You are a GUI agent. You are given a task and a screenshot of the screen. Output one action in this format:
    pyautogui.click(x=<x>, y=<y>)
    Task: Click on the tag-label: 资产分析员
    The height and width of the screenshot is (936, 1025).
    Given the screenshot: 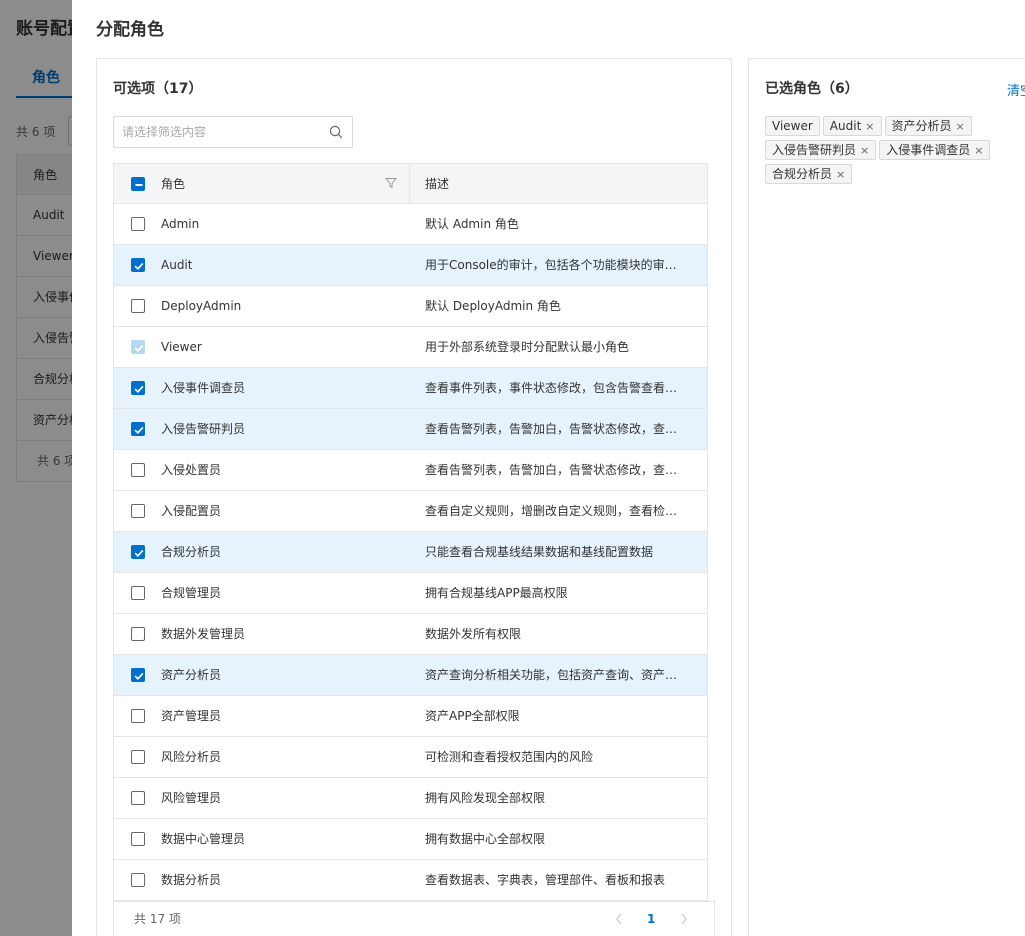 What is the action you would take?
    pyautogui.click(x=921, y=126)
    